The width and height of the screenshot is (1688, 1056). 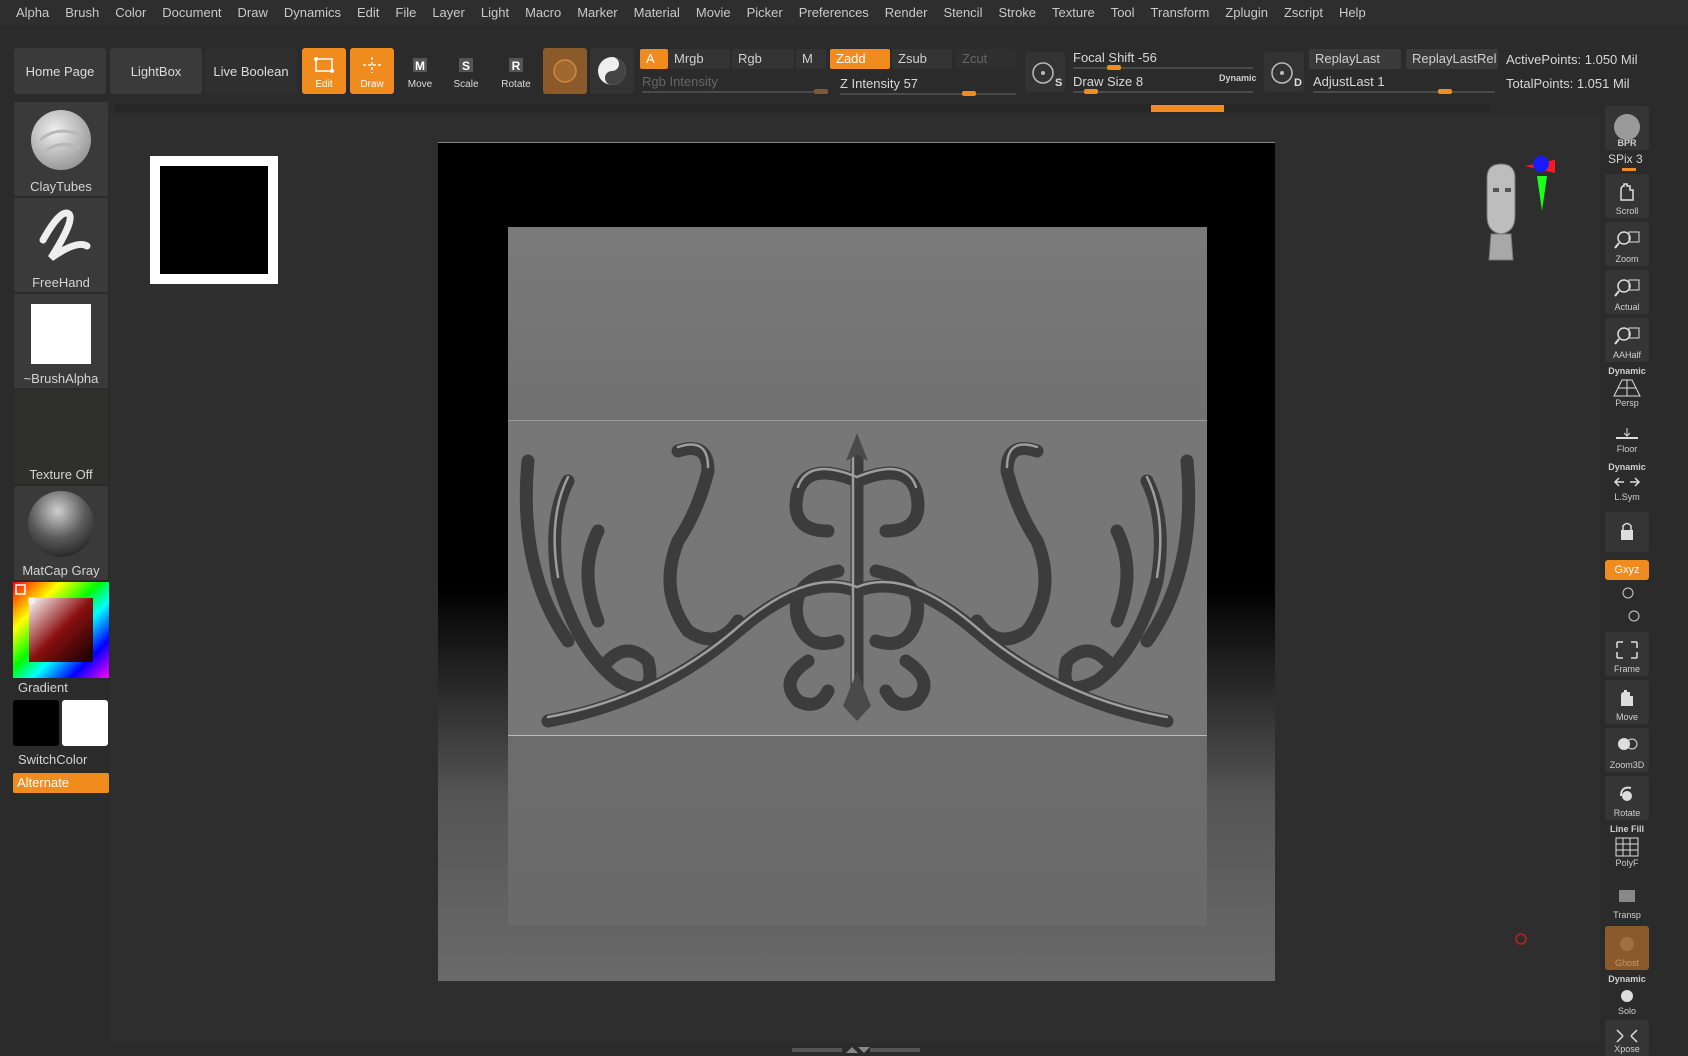 I want to click on menu-marker: Marker, so click(x=597, y=12).